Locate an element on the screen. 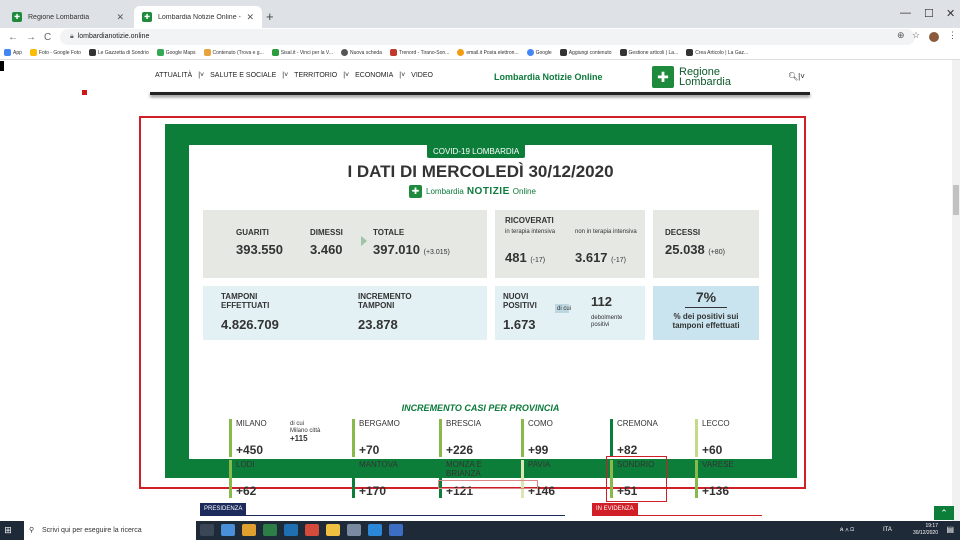  bookmark-item: Nuova scheda is located at coordinates (361, 52).